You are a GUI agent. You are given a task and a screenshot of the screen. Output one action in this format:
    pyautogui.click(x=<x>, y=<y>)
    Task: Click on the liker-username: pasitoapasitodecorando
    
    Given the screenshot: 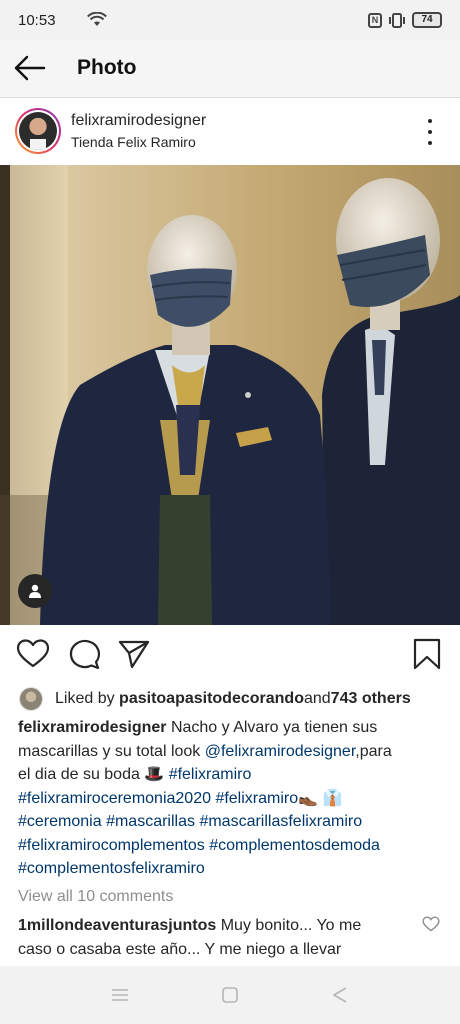 What is the action you would take?
    pyautogui.click(x=211, y=699)
    